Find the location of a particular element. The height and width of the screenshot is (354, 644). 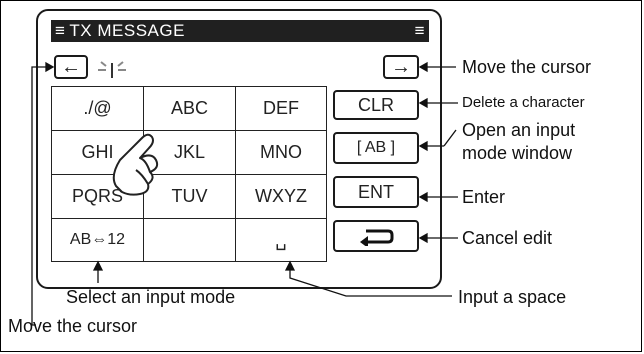

label-move-cursor-right: Move the cursor is located at coordinates (527, 67).